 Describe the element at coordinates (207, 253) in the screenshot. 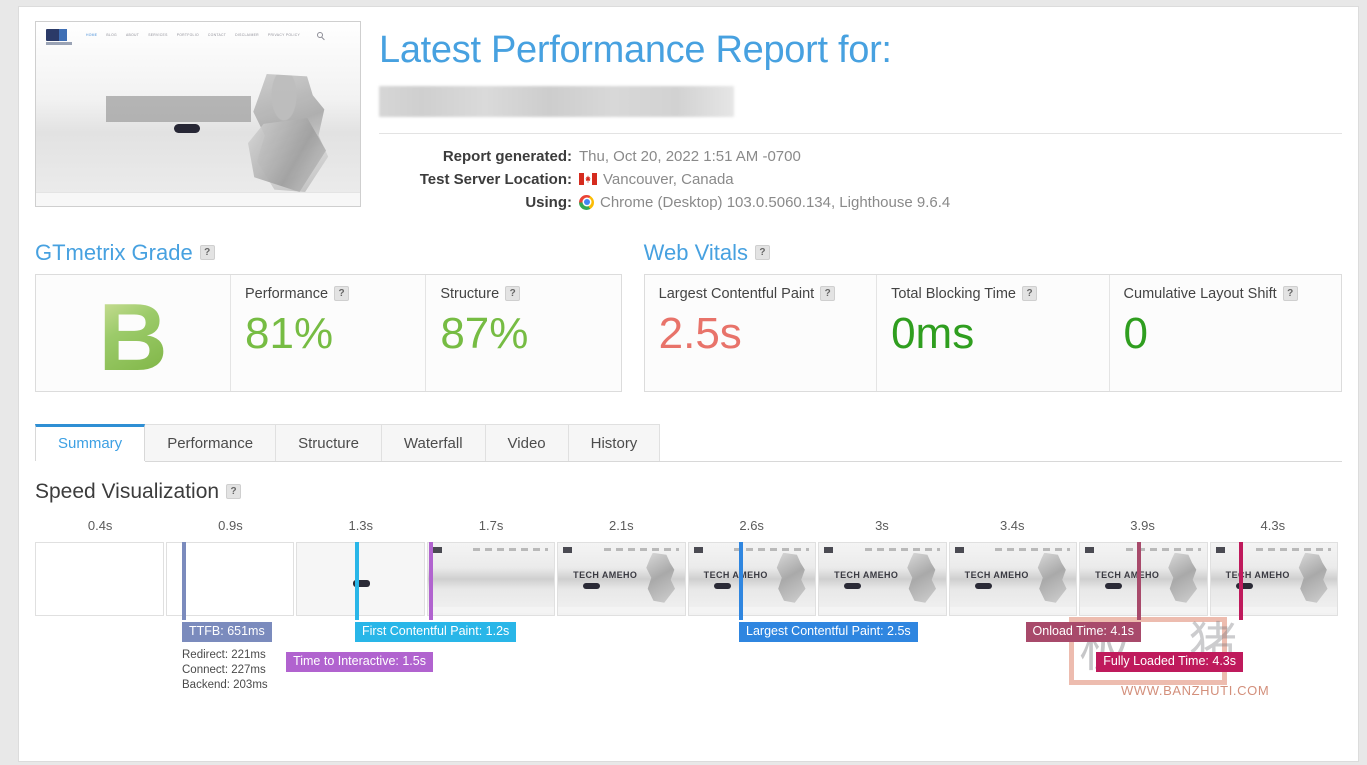

I see `help-icon-gtmetrix-grade: ?` at that location.